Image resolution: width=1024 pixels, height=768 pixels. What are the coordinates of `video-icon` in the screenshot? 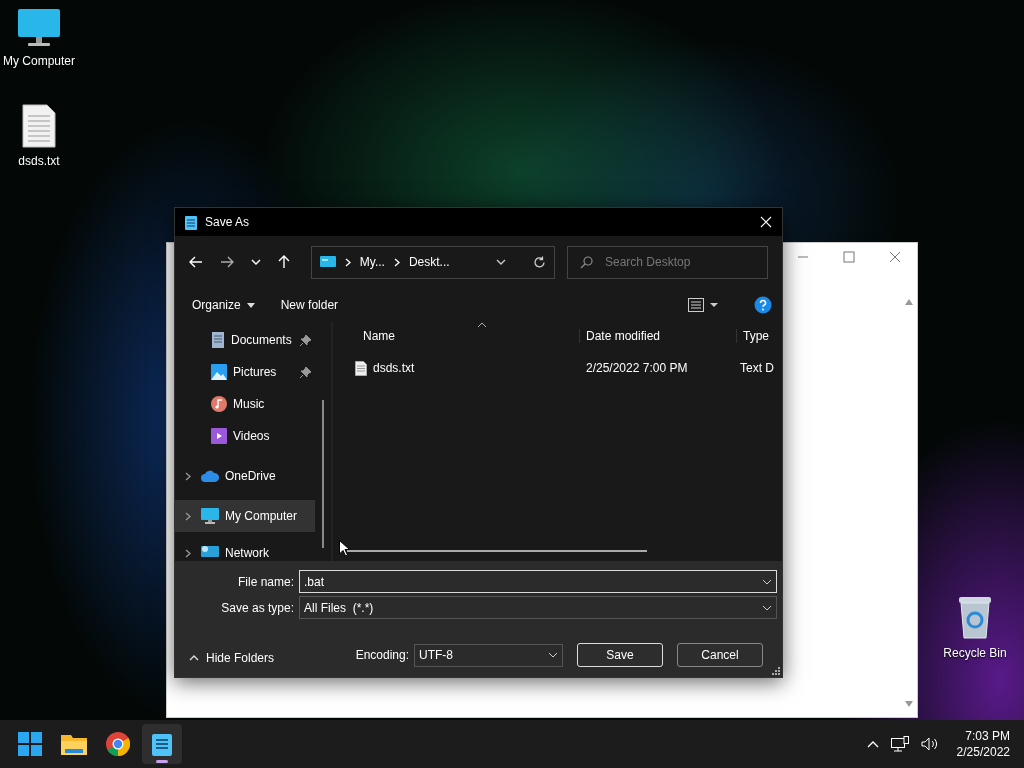 It's located at (219, 436).